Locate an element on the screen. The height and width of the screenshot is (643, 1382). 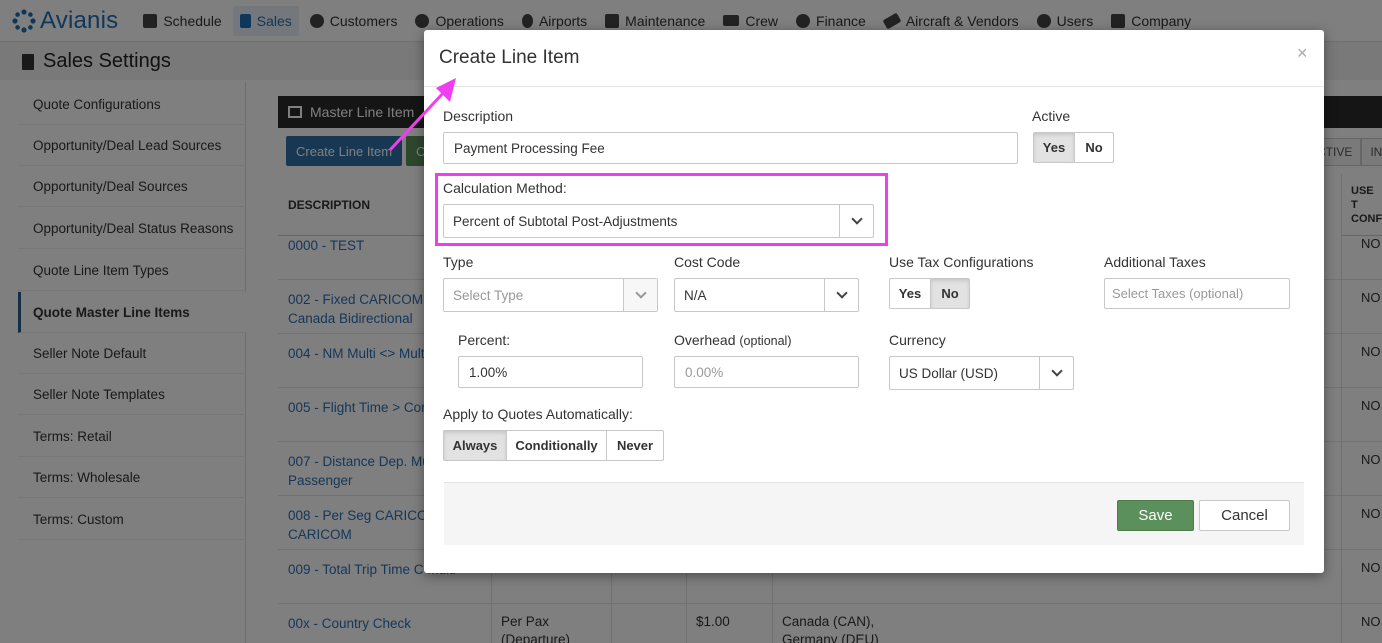
use-tax-no-option: No is located at coordinates (950, 293).